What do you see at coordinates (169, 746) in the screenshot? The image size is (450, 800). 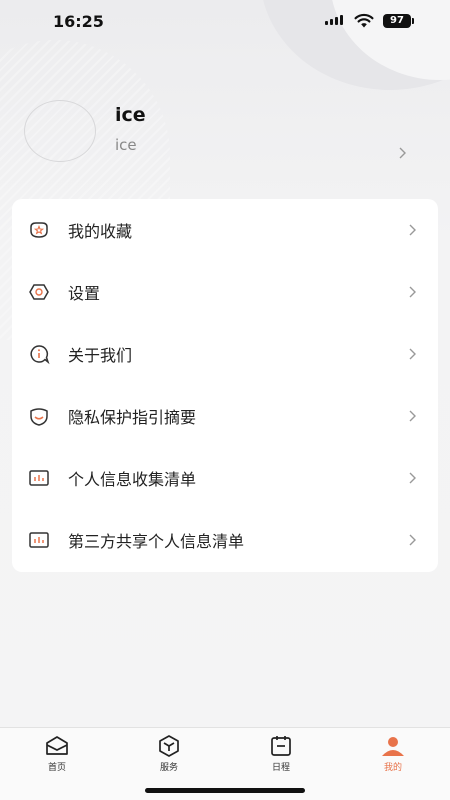 I see `service-box-icon` at bounding box center [169, 746].